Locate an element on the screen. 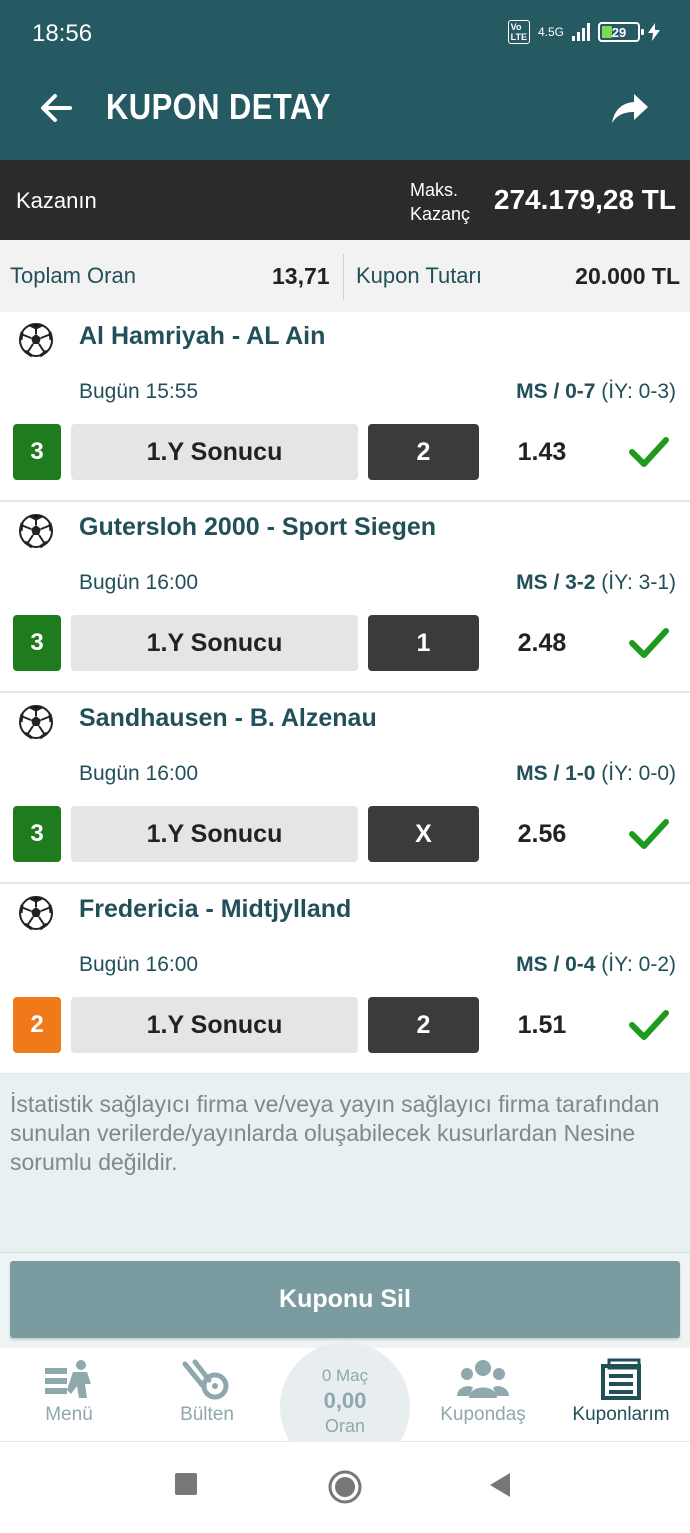 This screenshot has width=690, height=1533. selected-outcome: 1 is located at coordinates (423, 643).